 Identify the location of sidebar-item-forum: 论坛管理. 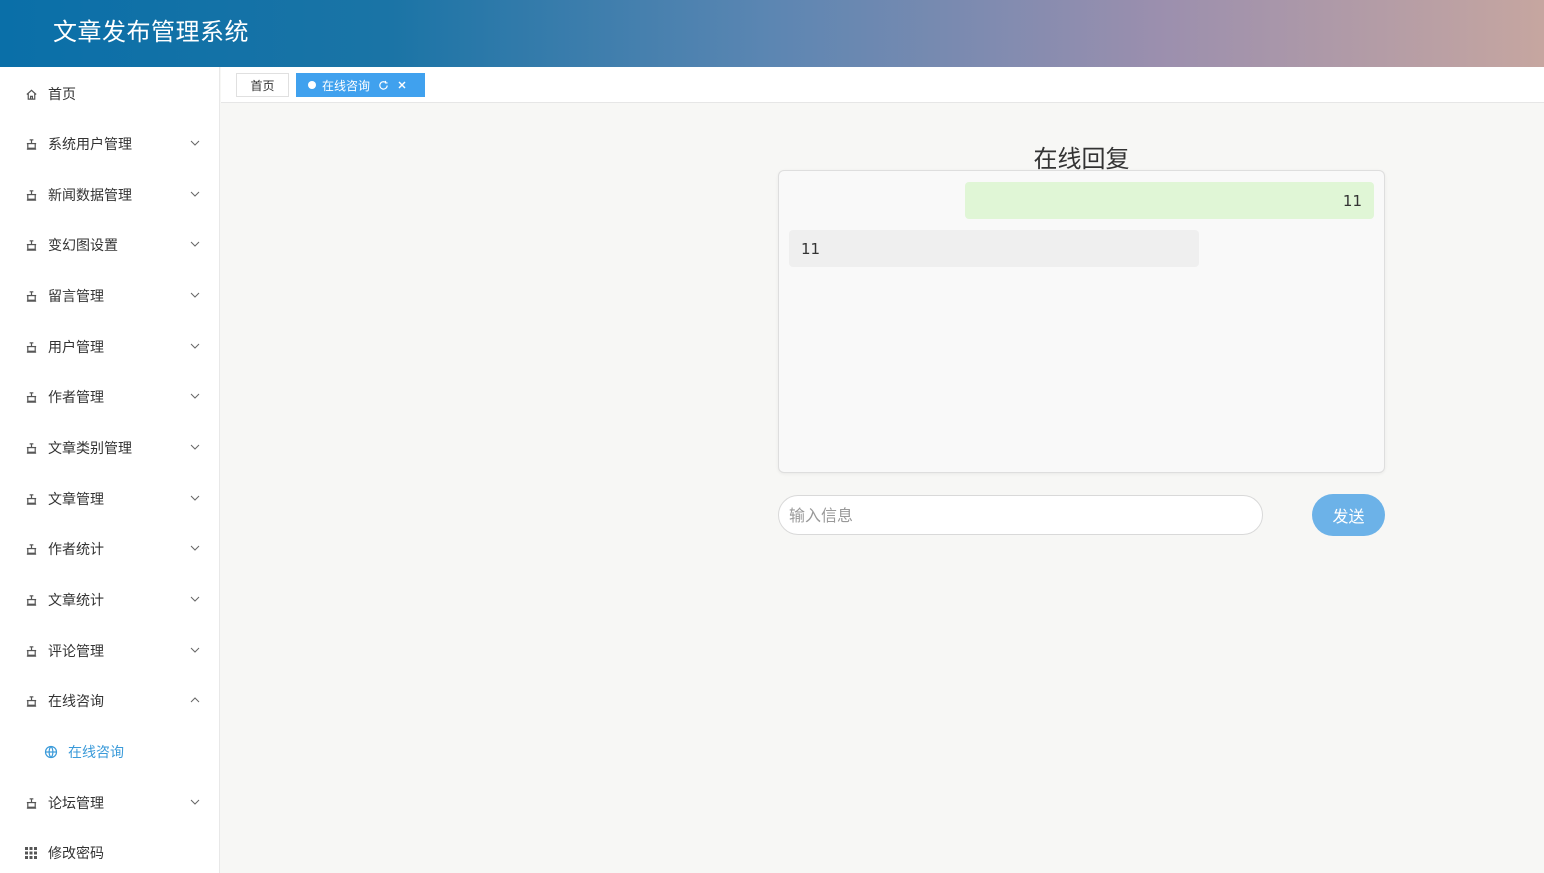
(110, 803).